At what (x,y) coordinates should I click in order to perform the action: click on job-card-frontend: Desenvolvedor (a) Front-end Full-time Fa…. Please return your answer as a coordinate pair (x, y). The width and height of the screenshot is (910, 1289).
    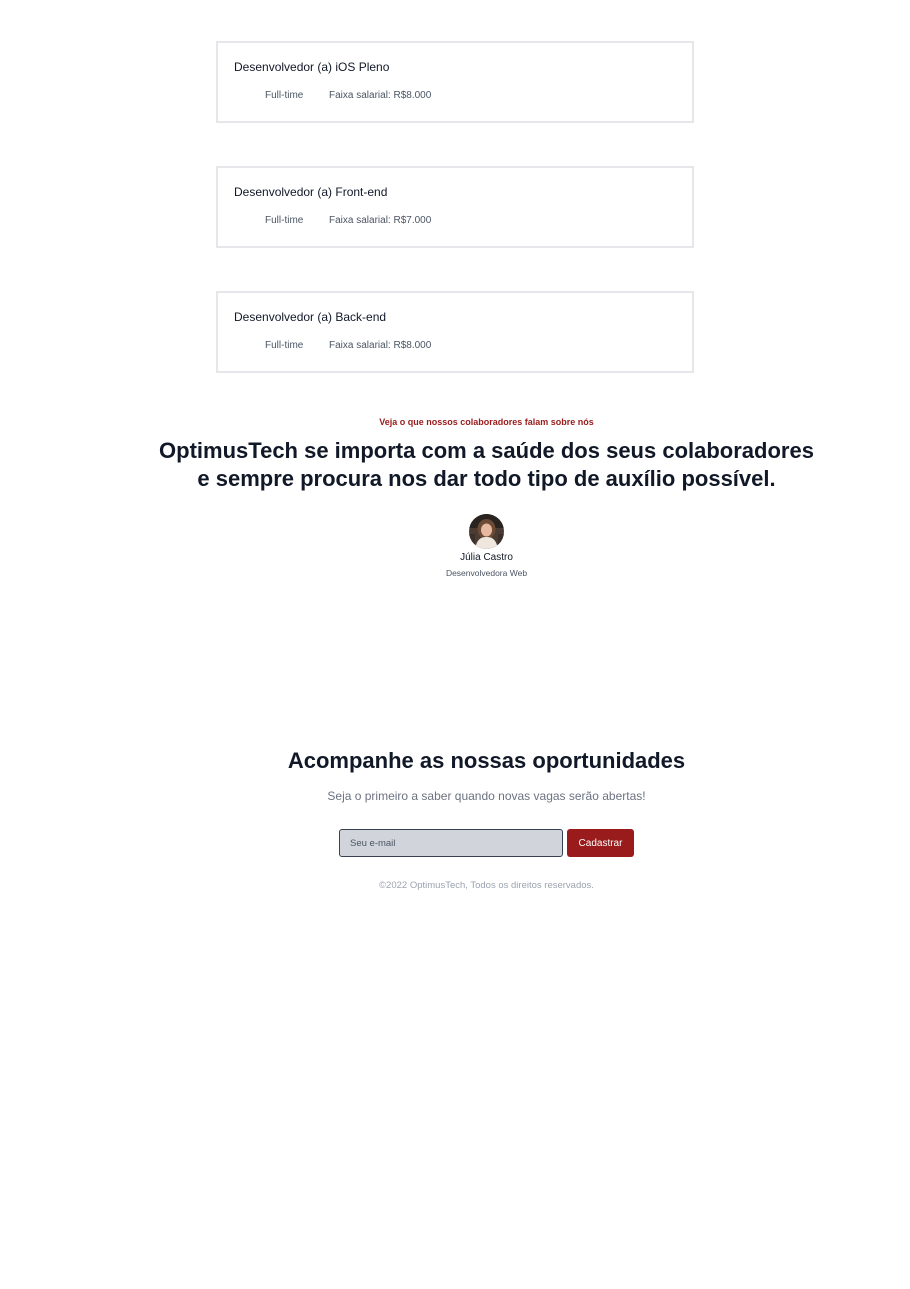
    Looking at the image, I should click on (455, 207).